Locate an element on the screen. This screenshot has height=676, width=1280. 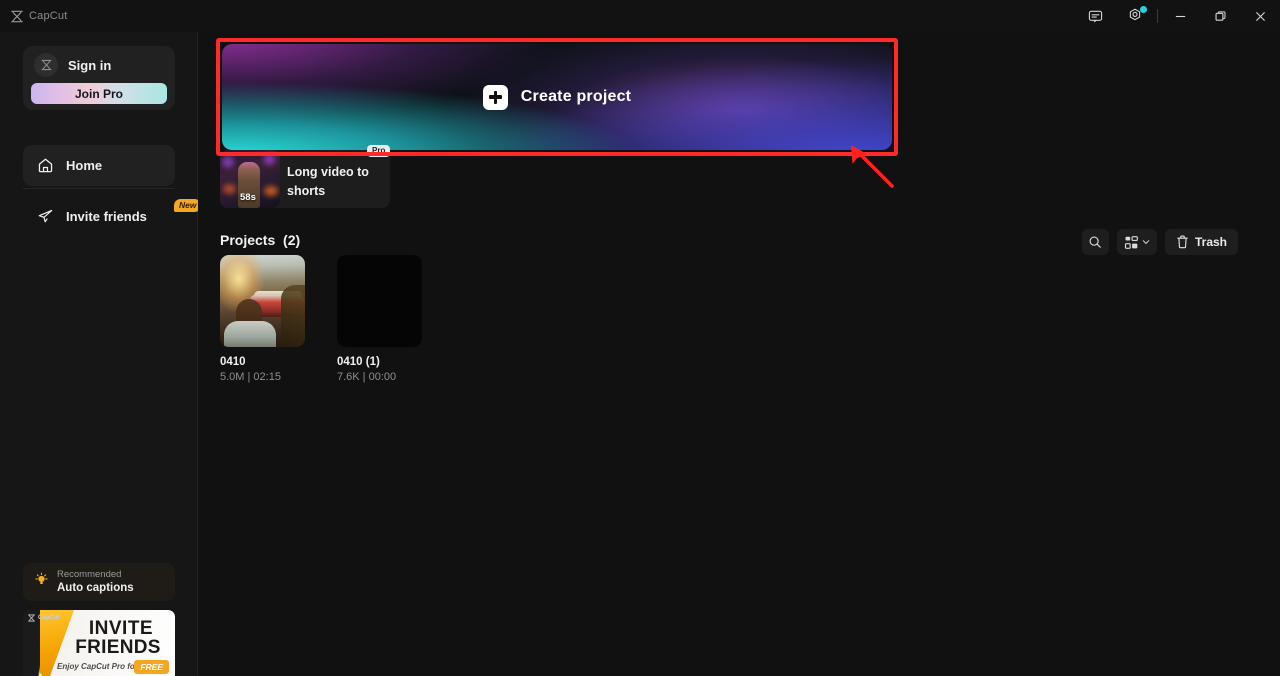
feature-thumbnail: 58s is located at coordinates (250, 179).